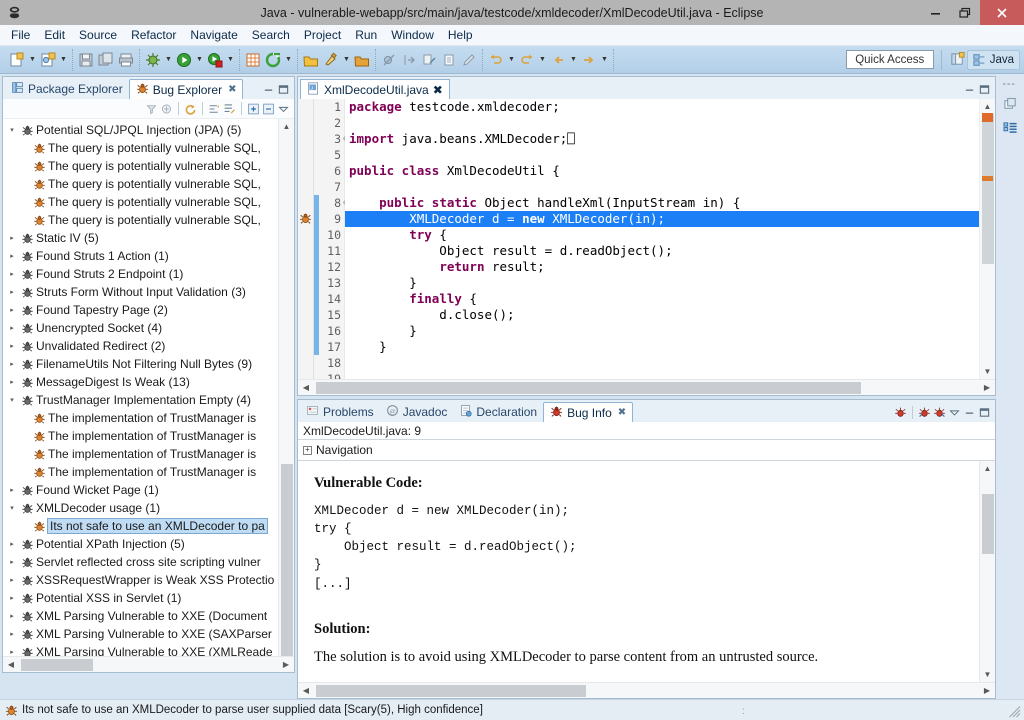 Image resolution: width=1024 pixels, height=720 pixels. I want to click on hscroll-track, so click(148, 665).